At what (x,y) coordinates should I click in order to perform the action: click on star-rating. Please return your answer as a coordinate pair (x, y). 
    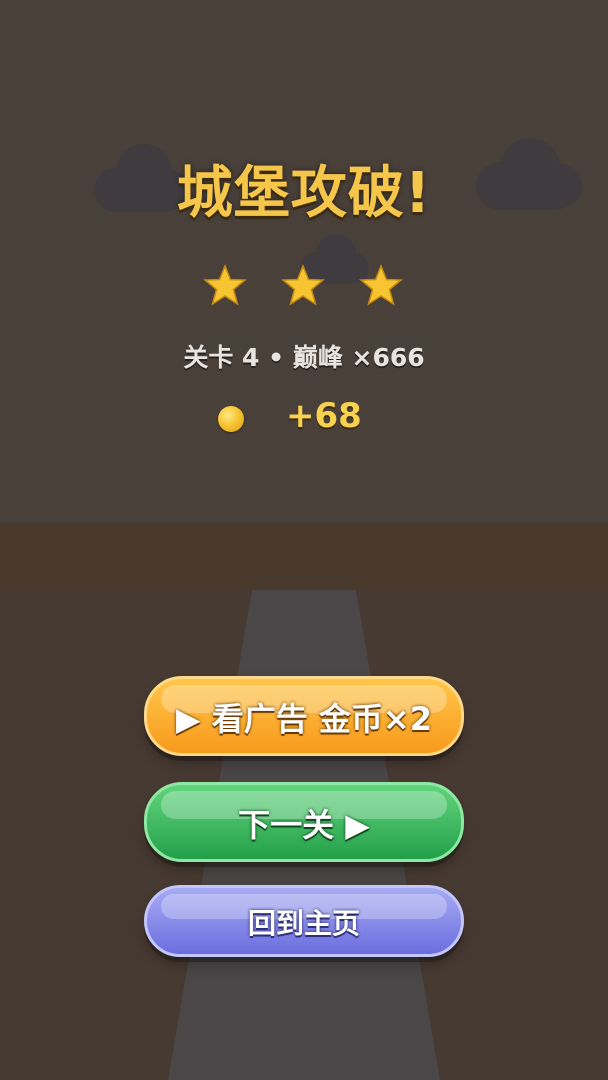
    Looking at the image, I should click on (304, 287).